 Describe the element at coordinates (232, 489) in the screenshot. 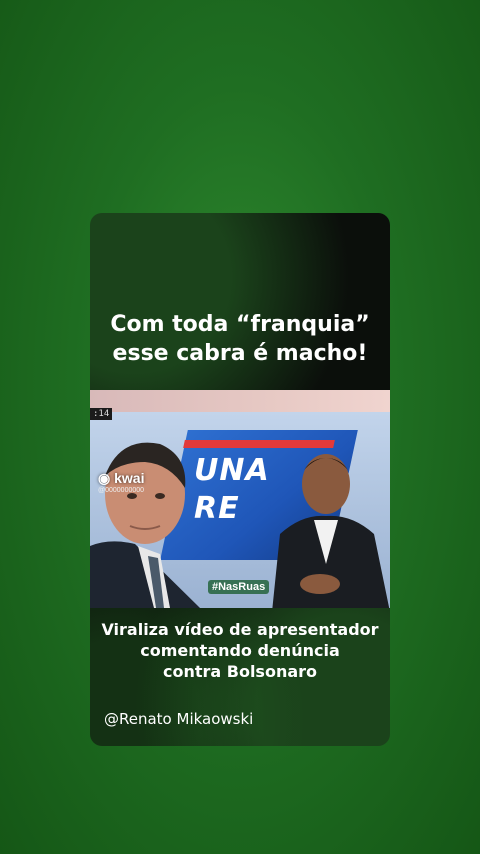

I see `show-title-text: UNA RE` at that location.